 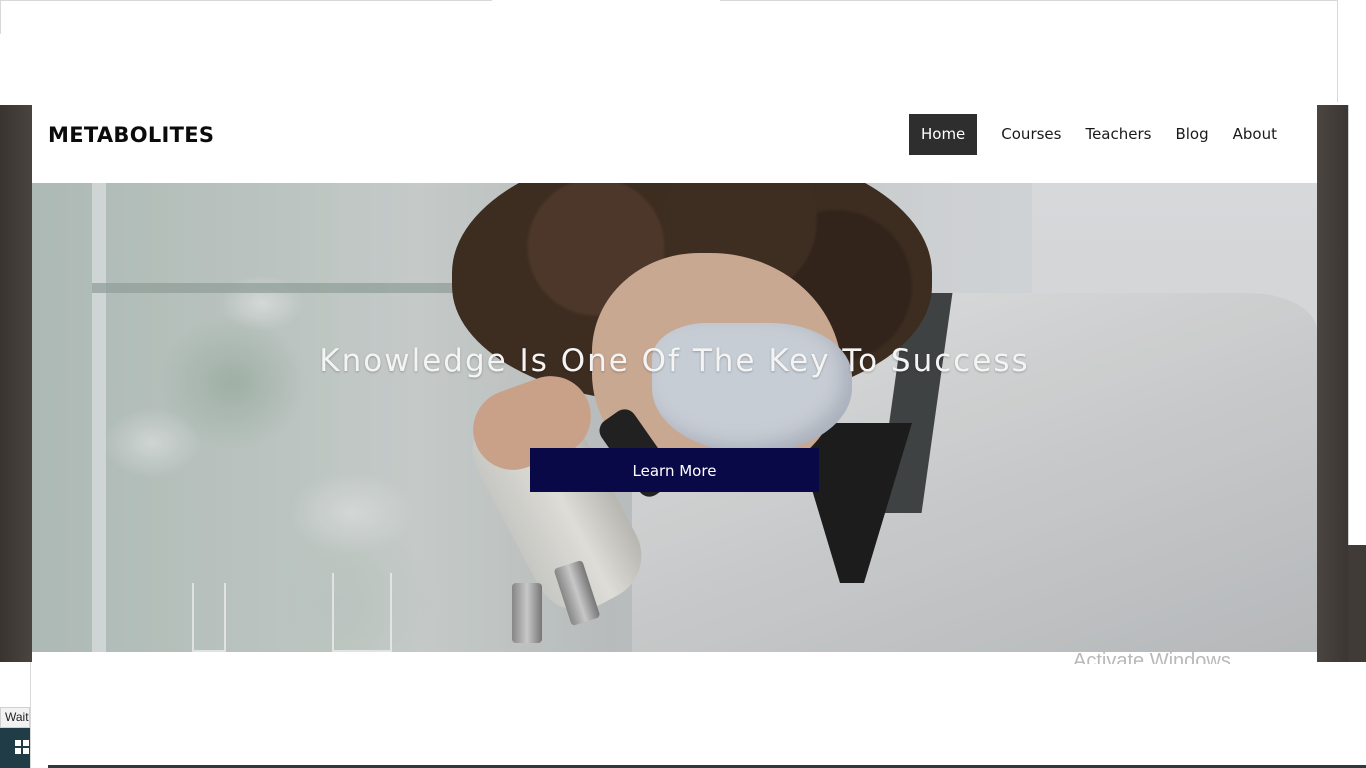 I want to click on hero-title: Knowledge Is One Of The Key To Success, so click(x=674, y=361).